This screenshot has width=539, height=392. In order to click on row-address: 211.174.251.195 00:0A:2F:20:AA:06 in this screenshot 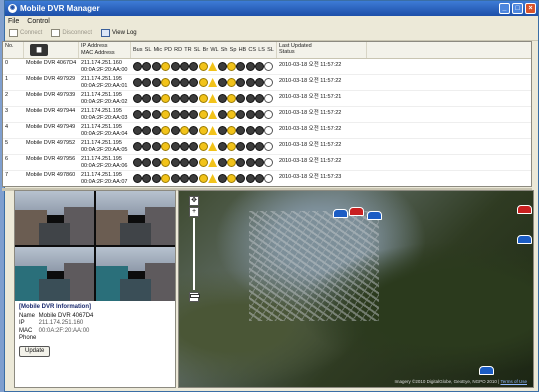, I will do `click(105, 162)`.